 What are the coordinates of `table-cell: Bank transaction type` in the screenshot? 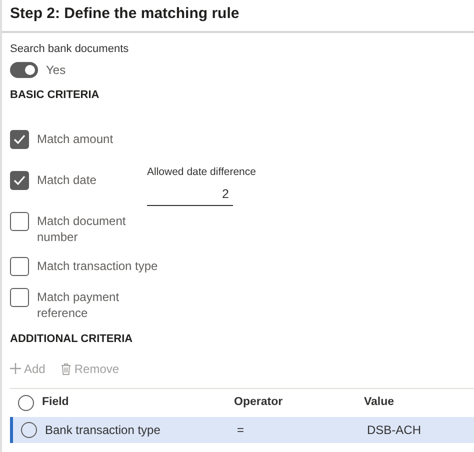 It's located at (102, 429).